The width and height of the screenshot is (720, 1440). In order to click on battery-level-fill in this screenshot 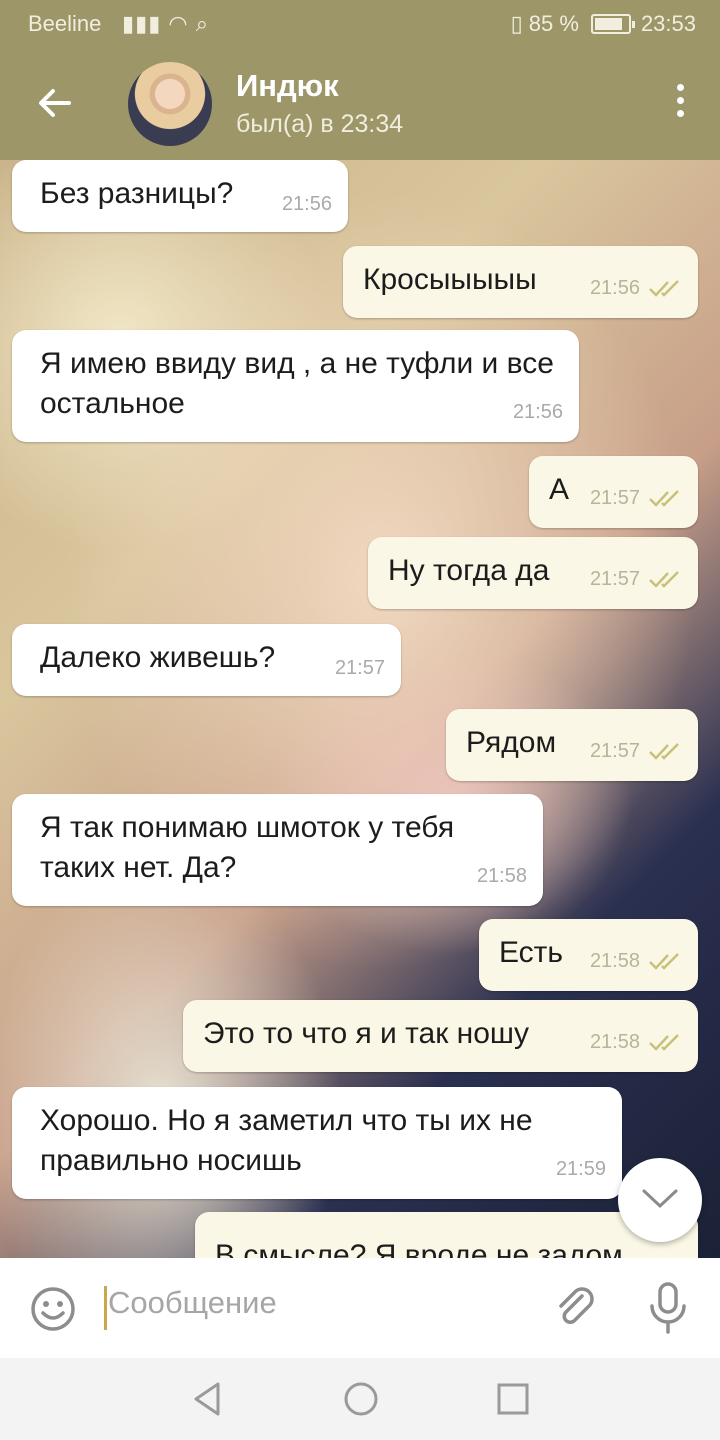, I will do `click(608, 24)`.